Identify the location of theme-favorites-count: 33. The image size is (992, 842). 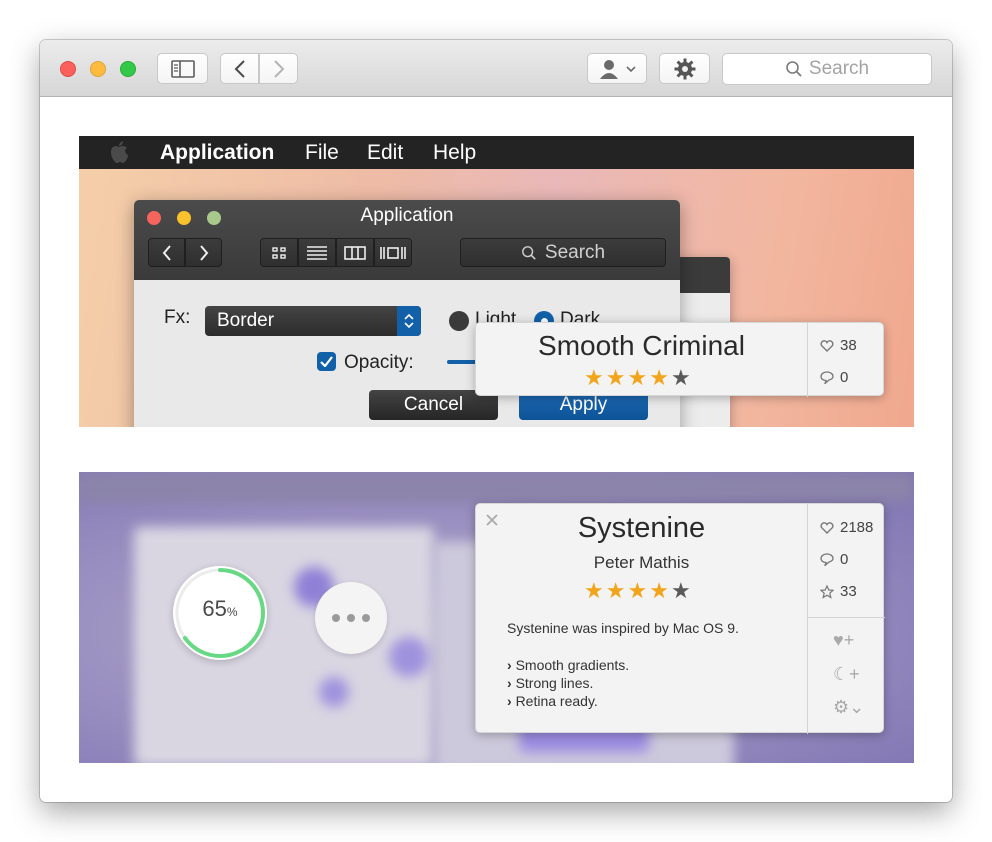
(848, 591).